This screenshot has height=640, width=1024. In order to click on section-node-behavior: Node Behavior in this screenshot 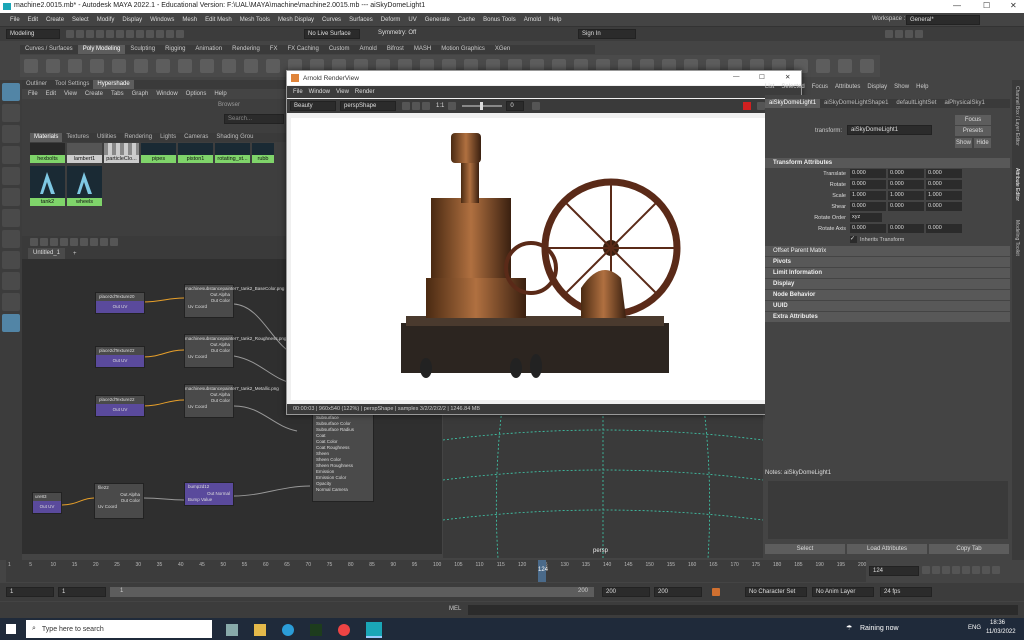, I will do `click(887, 295)`.